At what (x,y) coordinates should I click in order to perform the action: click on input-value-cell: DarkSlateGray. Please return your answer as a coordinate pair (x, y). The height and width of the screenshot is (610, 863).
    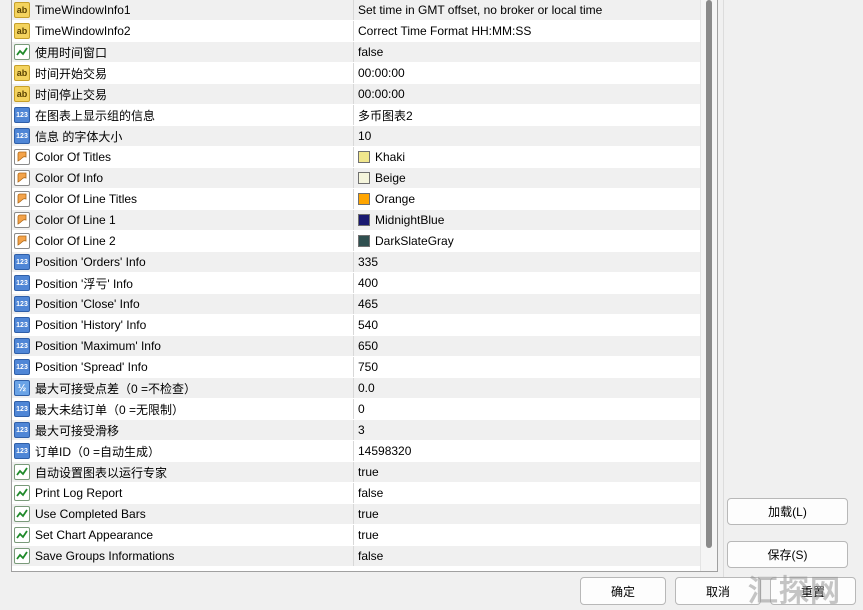
    Looking at the image, I should click on (527, 241).